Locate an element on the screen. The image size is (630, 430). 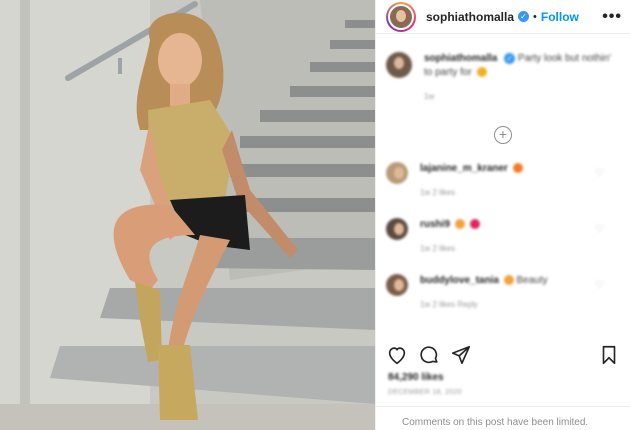
comment-username: rushi9 is located at coordinates (435, 224).